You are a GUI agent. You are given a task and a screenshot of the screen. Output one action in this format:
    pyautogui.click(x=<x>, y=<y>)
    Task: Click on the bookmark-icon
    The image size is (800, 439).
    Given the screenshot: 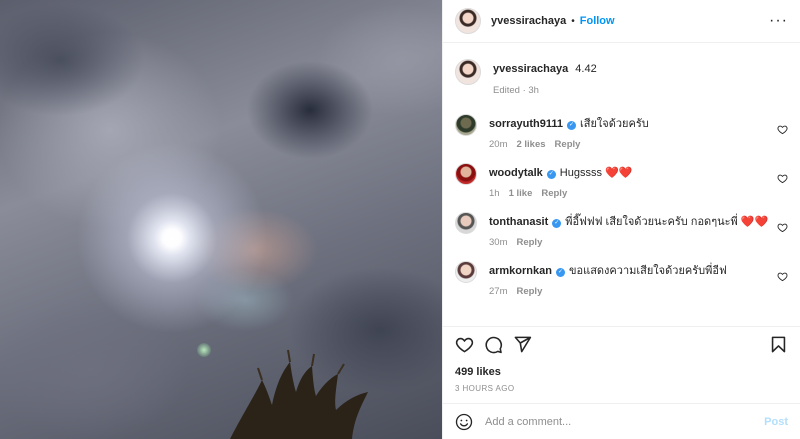 What is the action you would take?
    pyautogui.click(x=778, y=344)
    